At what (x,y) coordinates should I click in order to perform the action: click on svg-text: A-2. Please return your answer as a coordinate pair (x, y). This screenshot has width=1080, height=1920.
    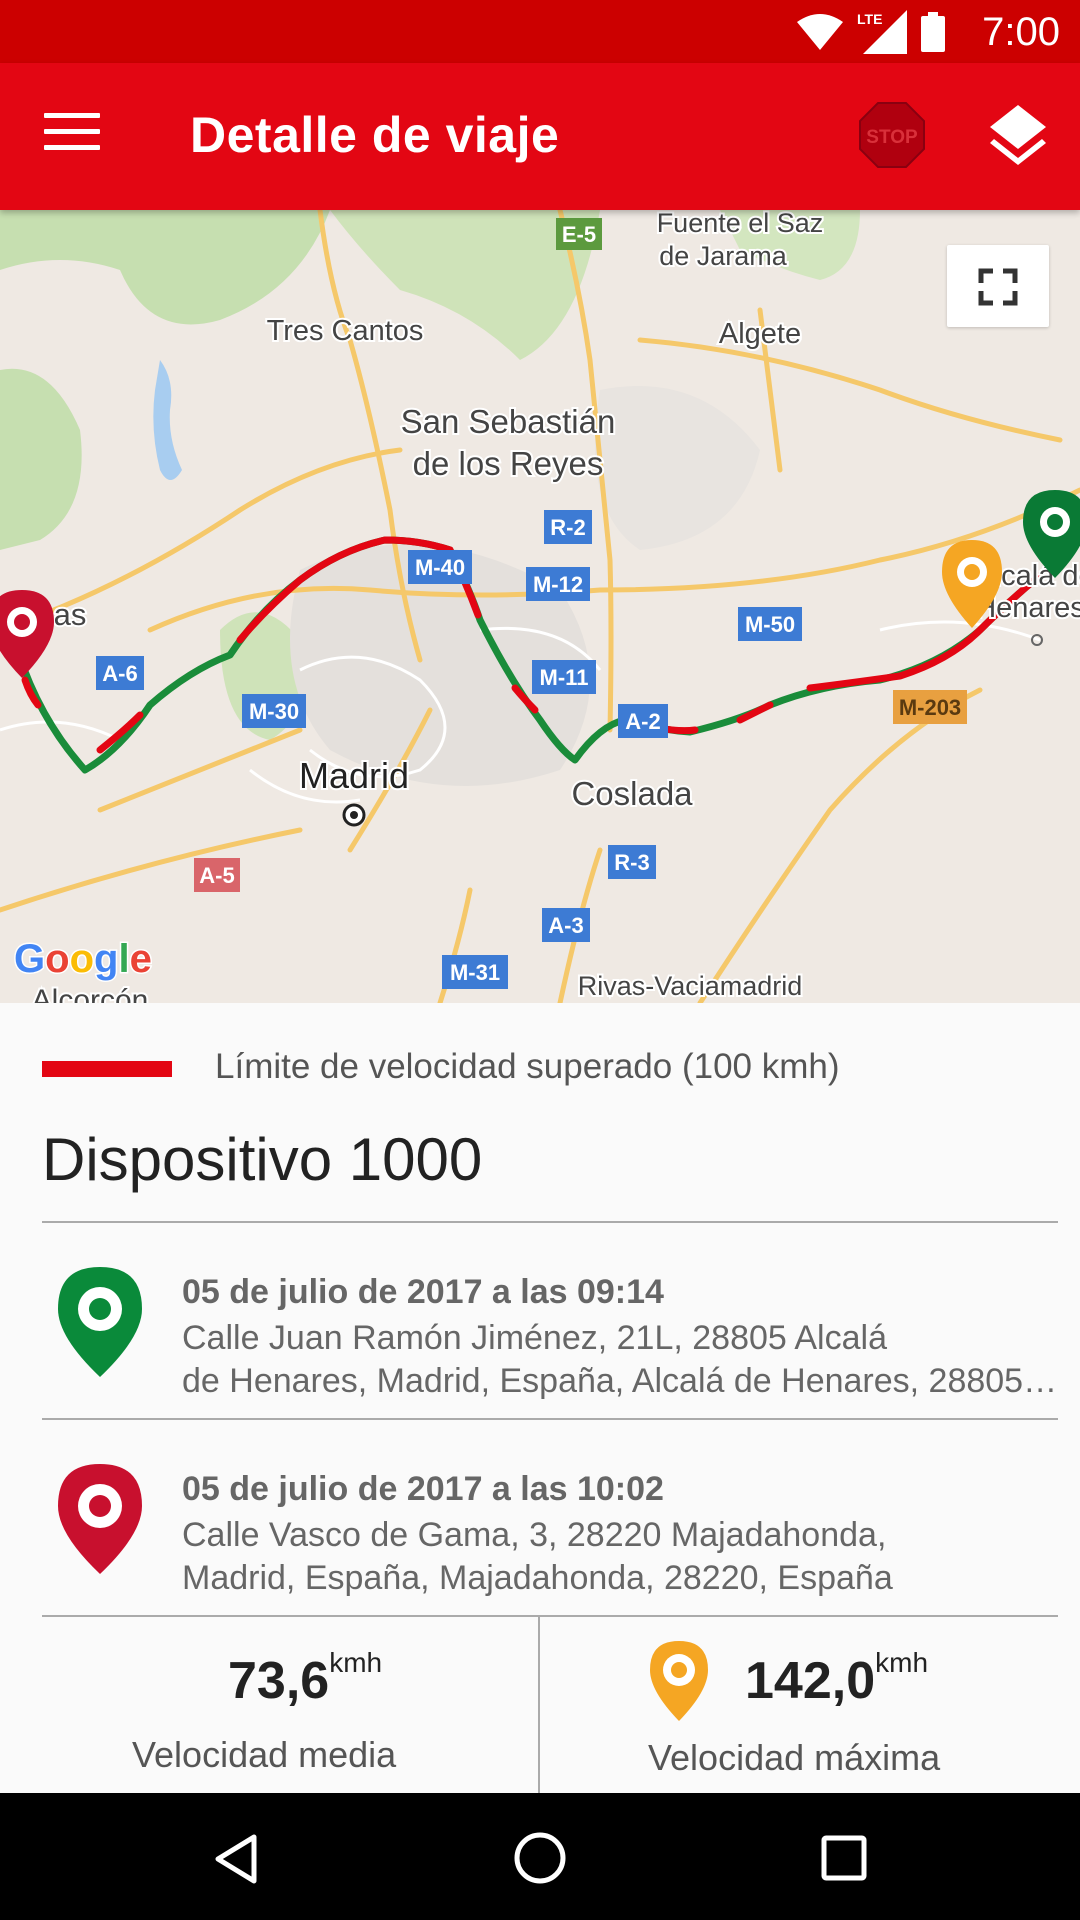
    Looking at the image, I should click on (642, 721).